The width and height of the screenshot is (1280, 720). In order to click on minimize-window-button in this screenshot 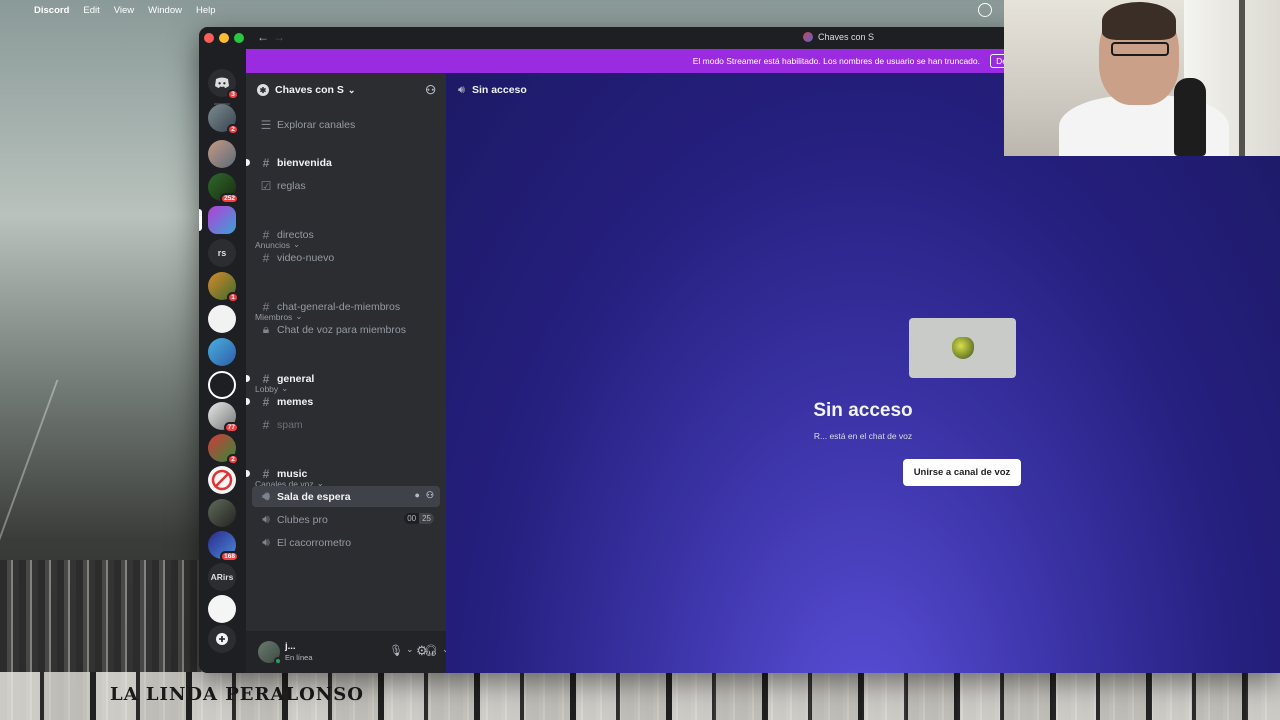, I will do `click(224, 38)`.